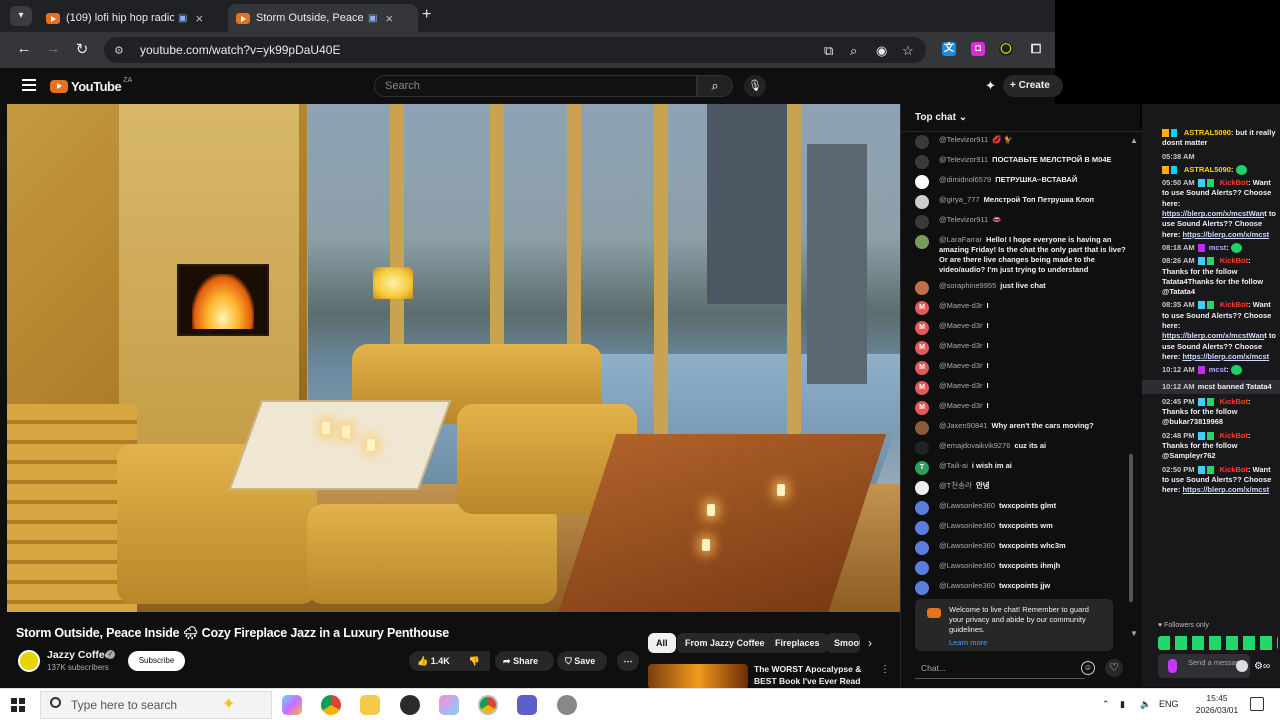  What do you see at coordinates (370, 705) in the screenshot?
I see `file-explorer-icon` at bounding box center [370, 705].